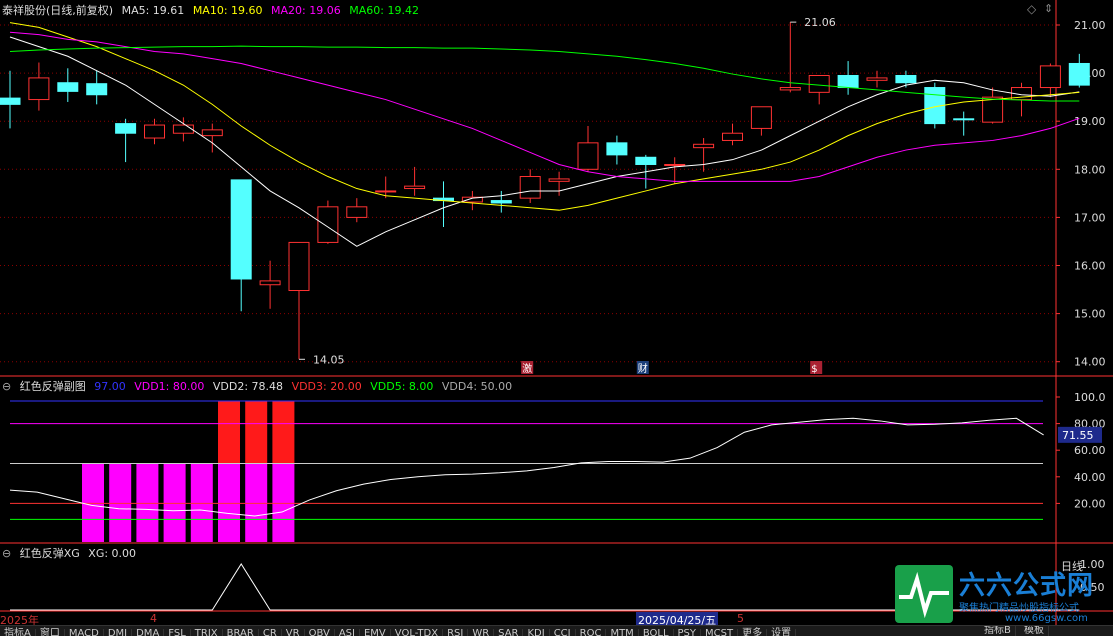 Image resolution: width=1113 pixels, height=636 pixels. I want to click on sub1-vdd1: VDD1: 80.00, so click(169, 386).